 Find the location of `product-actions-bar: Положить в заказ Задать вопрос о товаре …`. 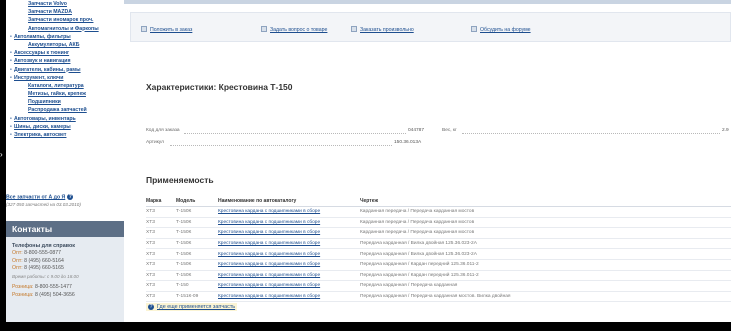

product-actions-bar: Положить в заказ Задать вопрос о товаре … is located at coordinates (430, 27).